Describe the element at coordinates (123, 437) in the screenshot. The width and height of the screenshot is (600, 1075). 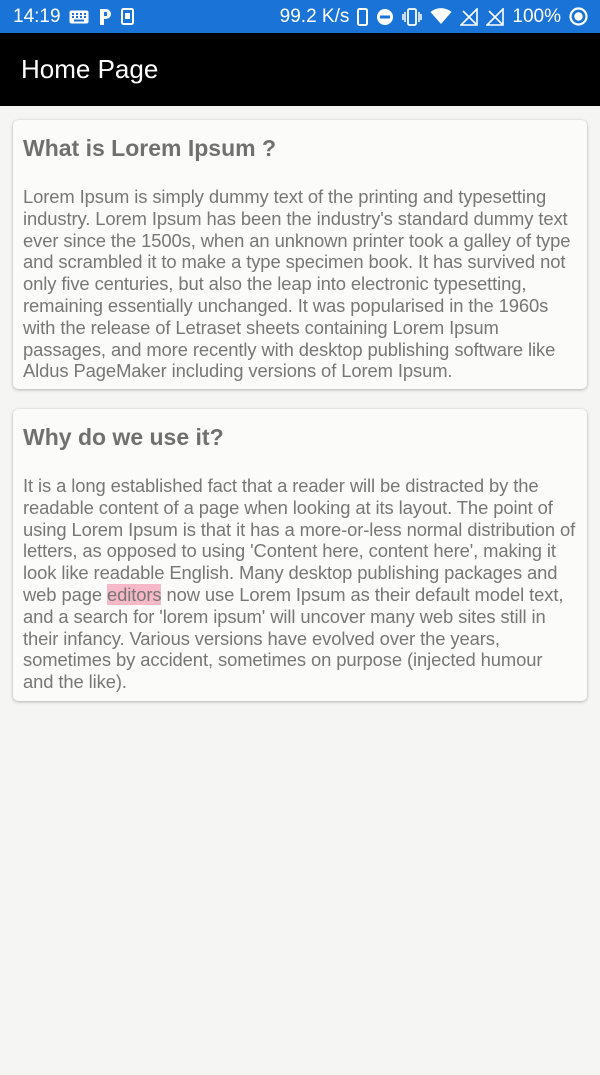
I see `card-title: Why do we use it?` at that location.